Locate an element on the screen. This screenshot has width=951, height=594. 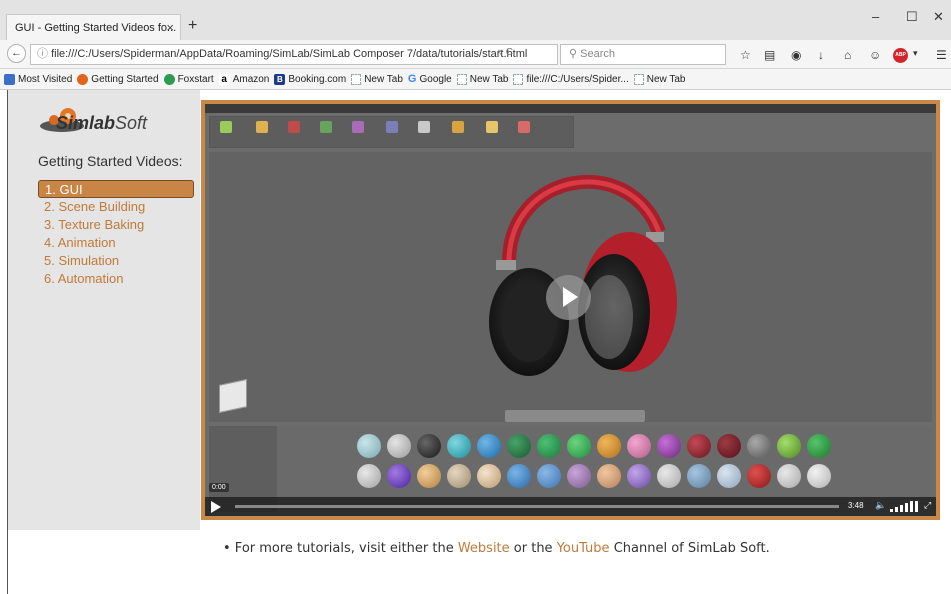
bookmark-booking: B Booking.com is located at coordinates (310, 79).